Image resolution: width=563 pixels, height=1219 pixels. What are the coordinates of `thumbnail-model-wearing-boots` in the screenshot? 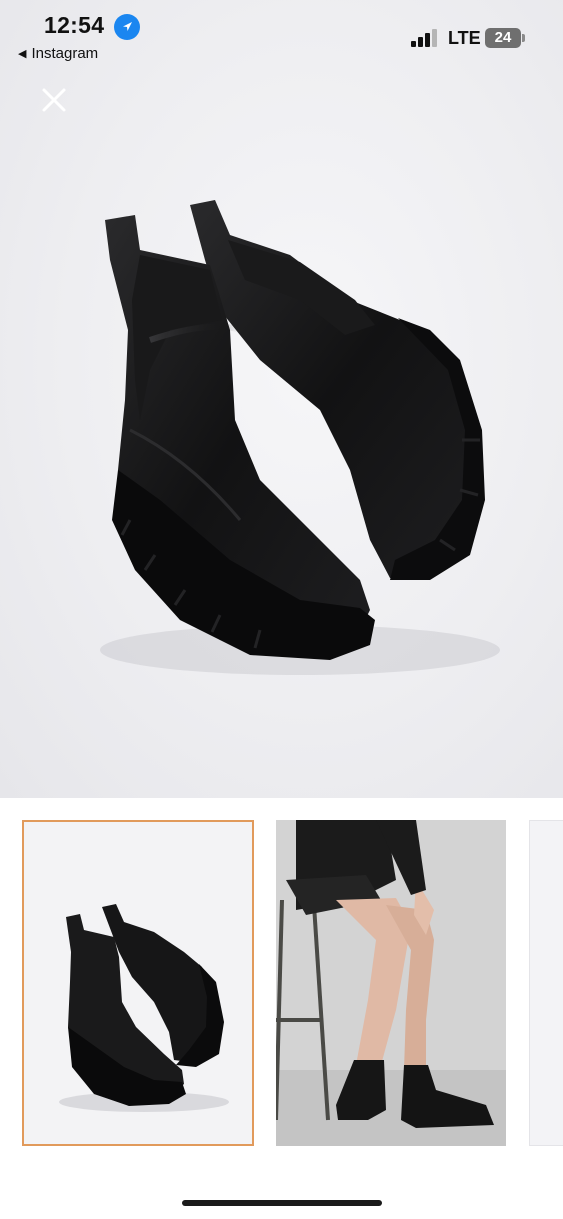 It's located at (391, 983).